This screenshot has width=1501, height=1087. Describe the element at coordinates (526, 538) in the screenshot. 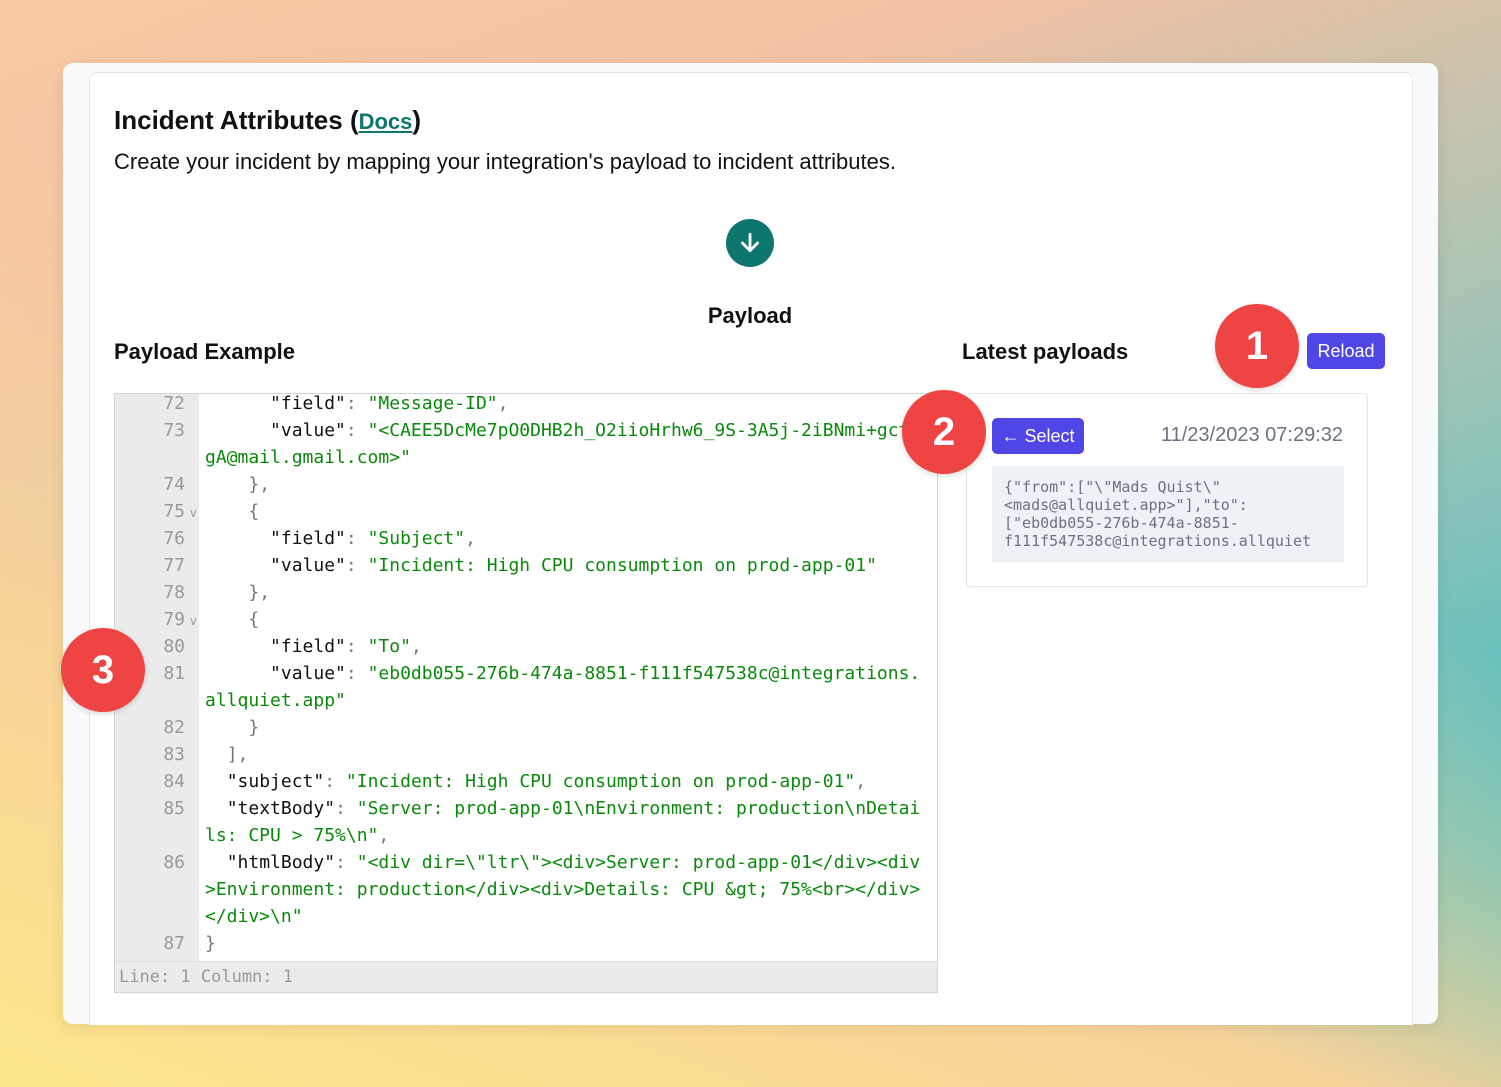

I see `code-line: 76 "field": "Subject",` at that location.